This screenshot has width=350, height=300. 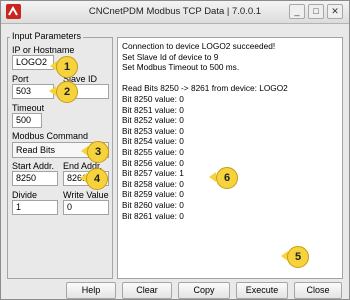 What do you see at coordinates (86, 195) in the screenshot?
I see `write-value-label: Write Value` at bounding box center [86, 195].